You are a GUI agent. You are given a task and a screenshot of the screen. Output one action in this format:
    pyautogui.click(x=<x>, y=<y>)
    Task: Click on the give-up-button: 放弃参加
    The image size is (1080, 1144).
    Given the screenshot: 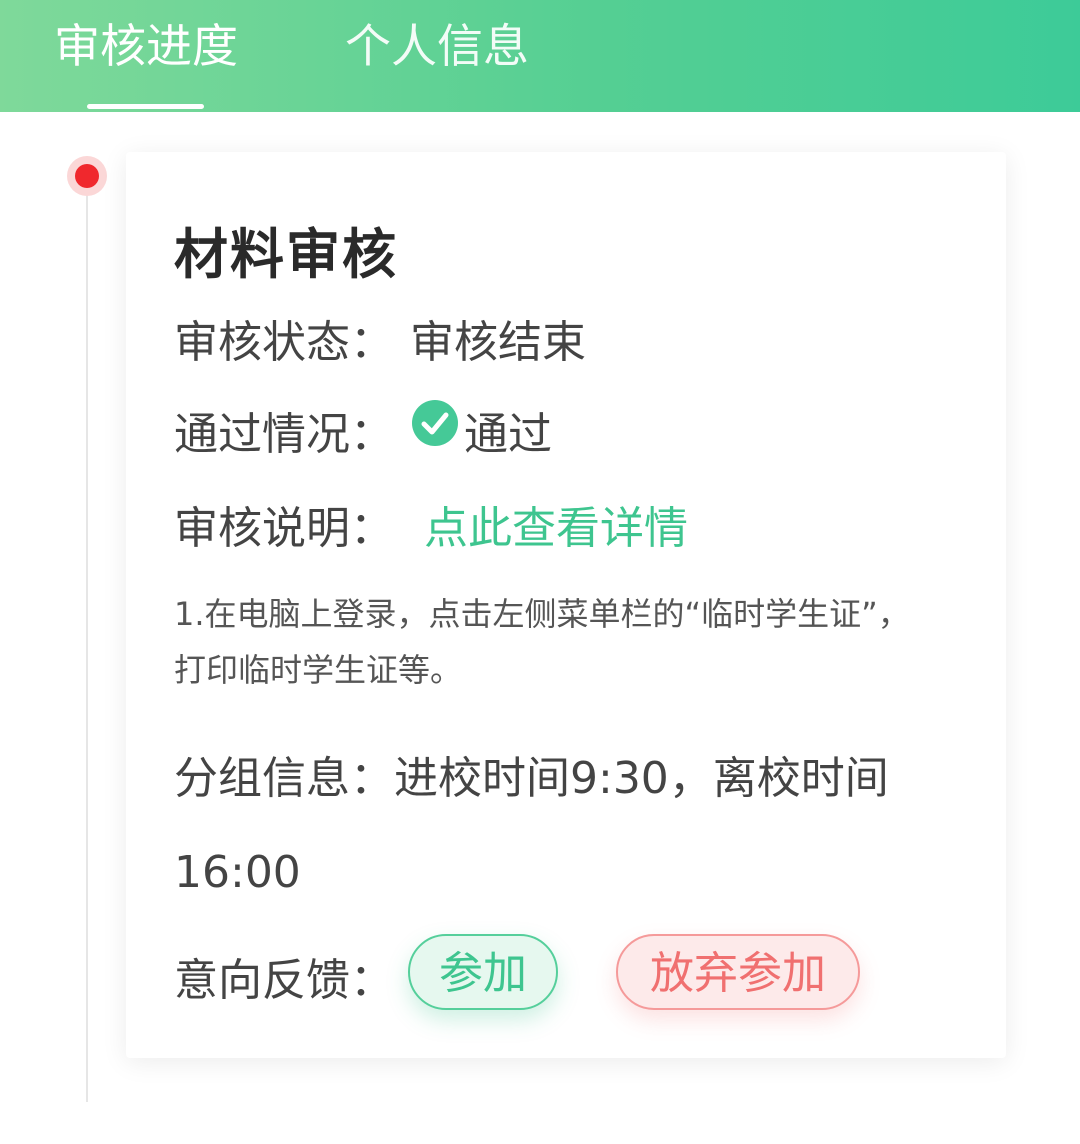 What is the action you would take?
    pyautogui.click(x=738, y=972)
    